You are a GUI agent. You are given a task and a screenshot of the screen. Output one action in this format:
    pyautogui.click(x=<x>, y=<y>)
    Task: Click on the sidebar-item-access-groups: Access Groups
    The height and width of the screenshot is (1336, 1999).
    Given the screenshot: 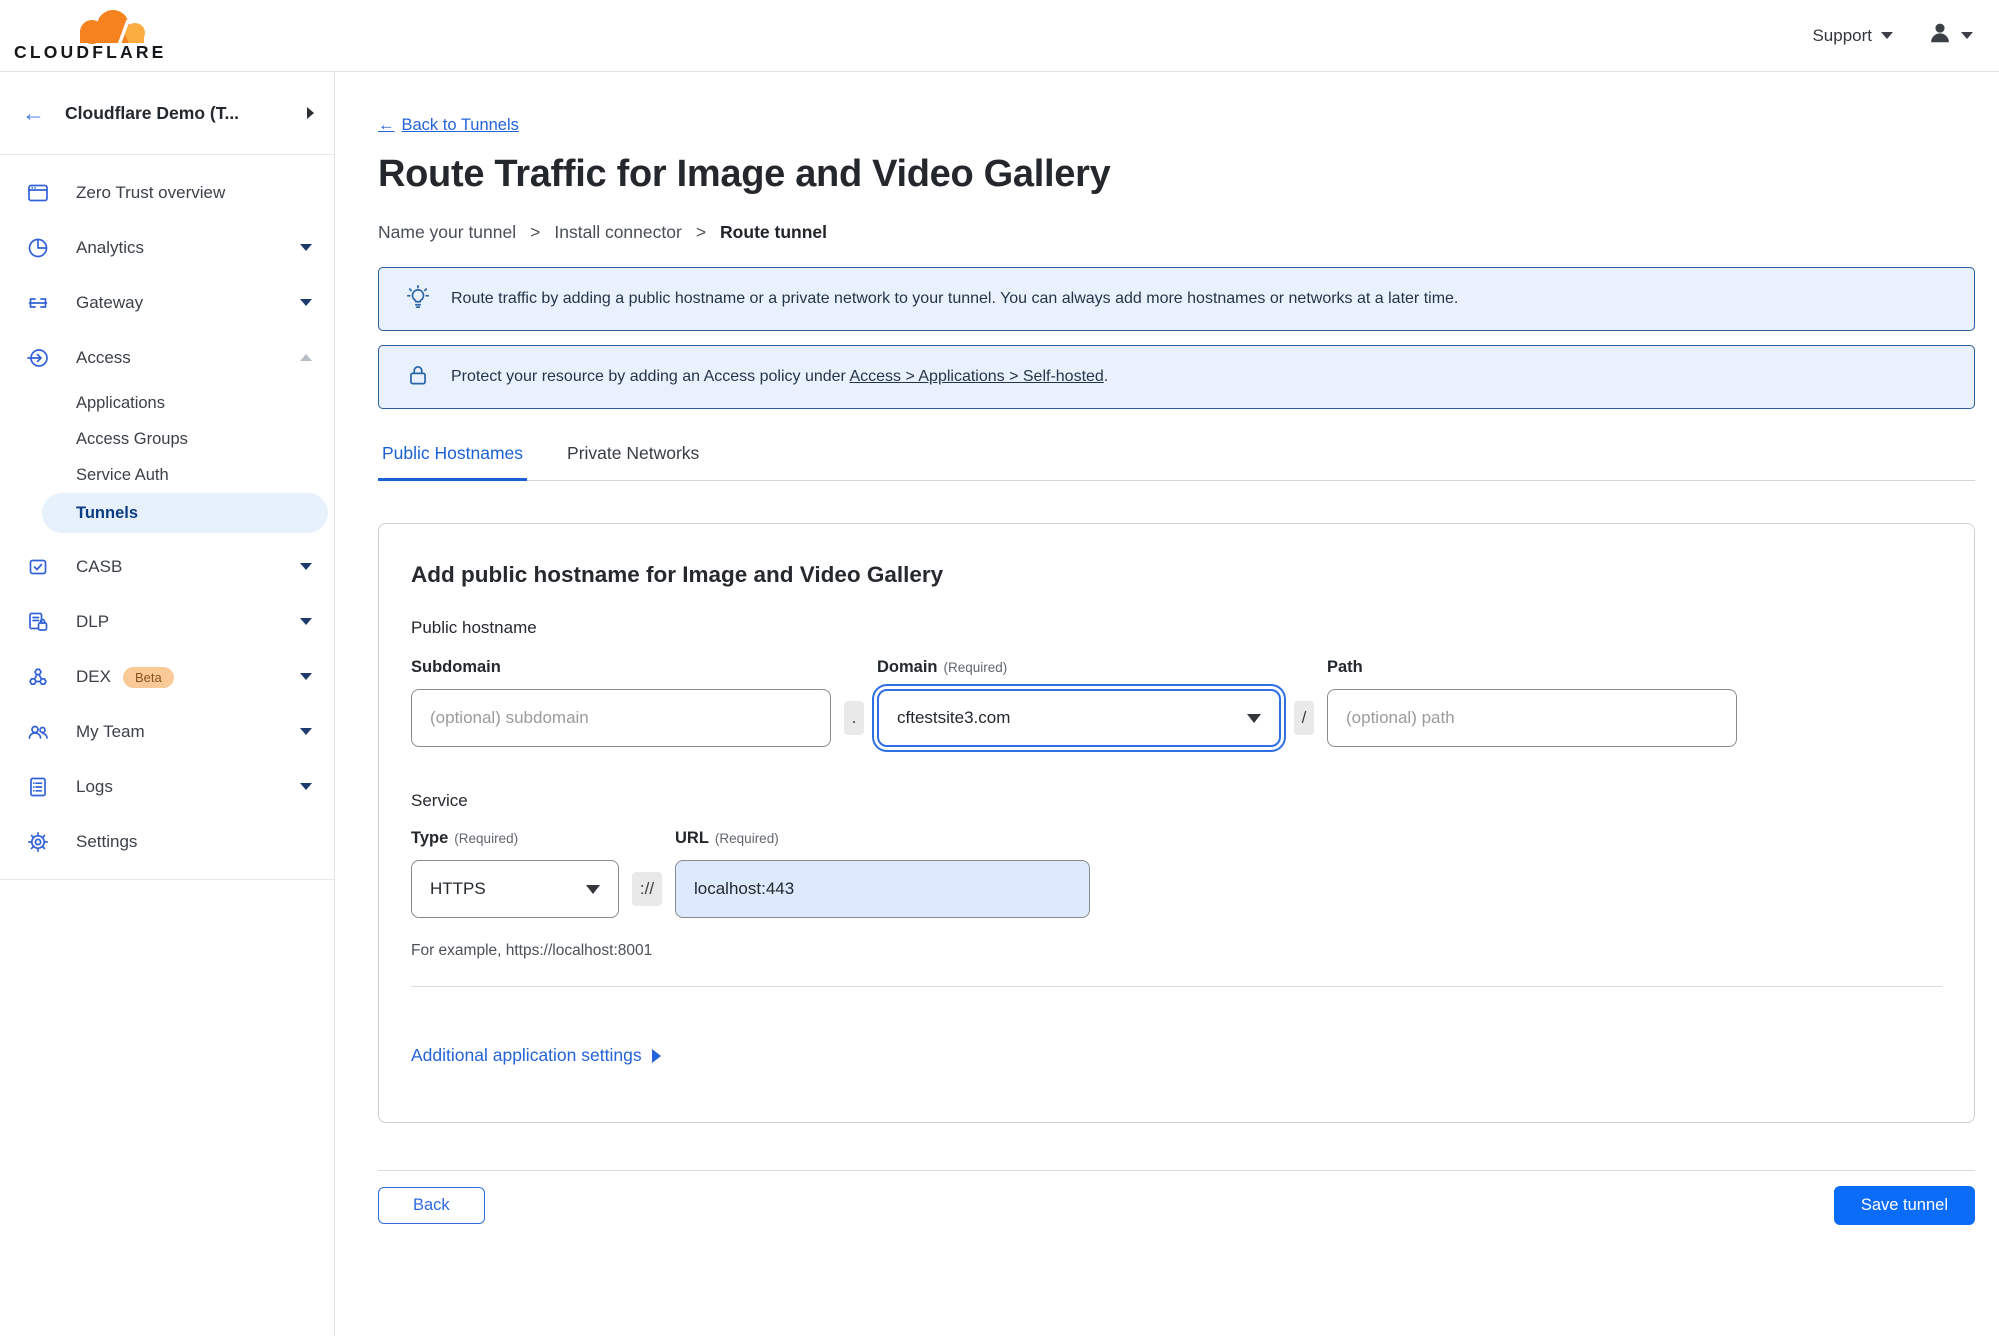 What is the action you would take?
    pyautogui.click(x=167, y=439)
    